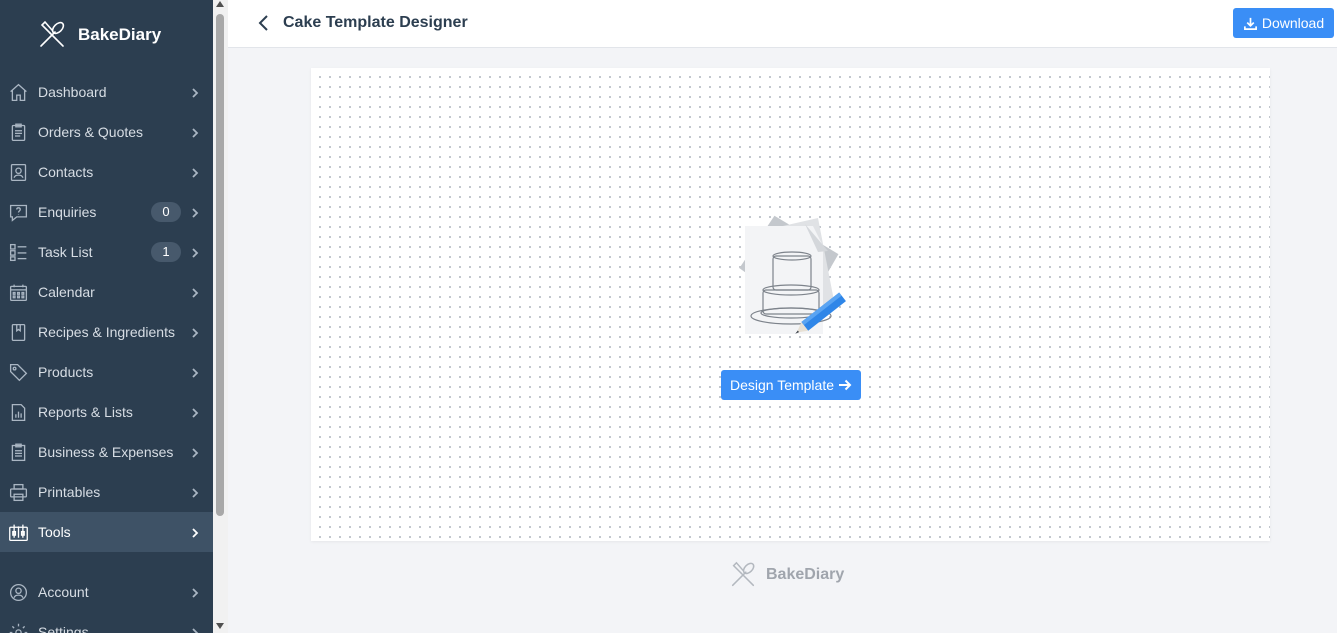 The width and height of the screenshot is (1337, 633). I want to click on sidebar-item-contacts: Contacts, so click(106, 172).